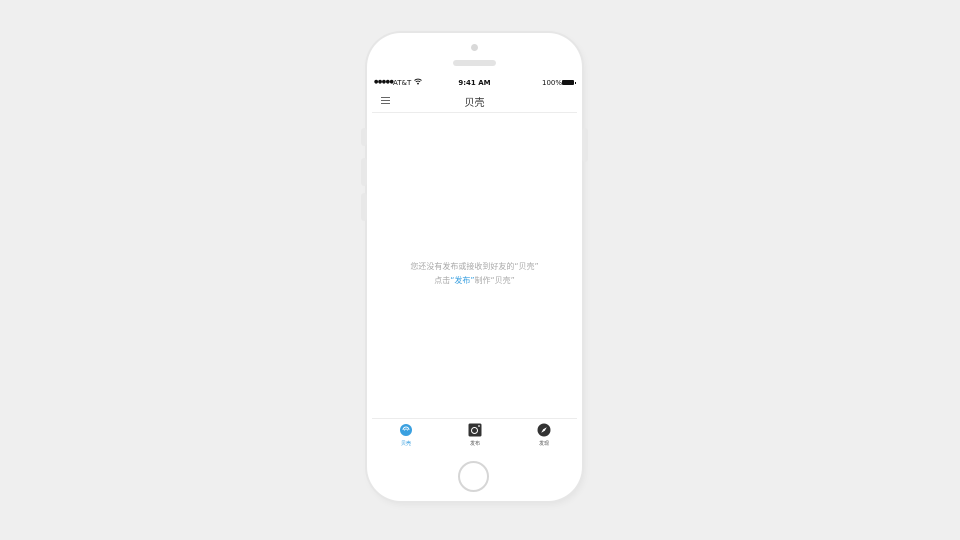 The width and height of the screenshot is (960, 540). What do you see at coordinates (406, 430) in the screenshot?
I see `shell-icon` at bounding box center [406, 430].